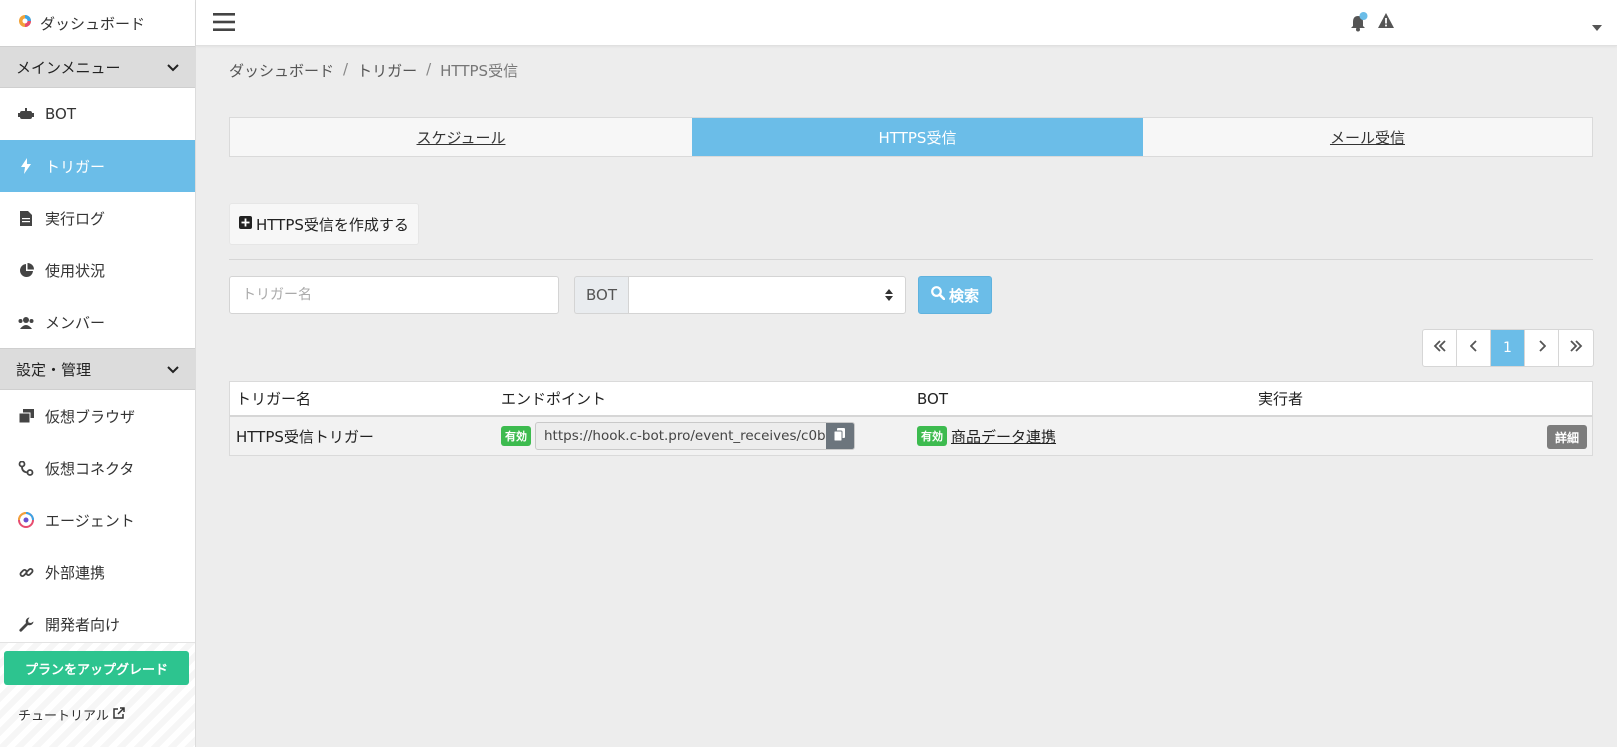  I want to click on external-link-icon, so click(119, 714).